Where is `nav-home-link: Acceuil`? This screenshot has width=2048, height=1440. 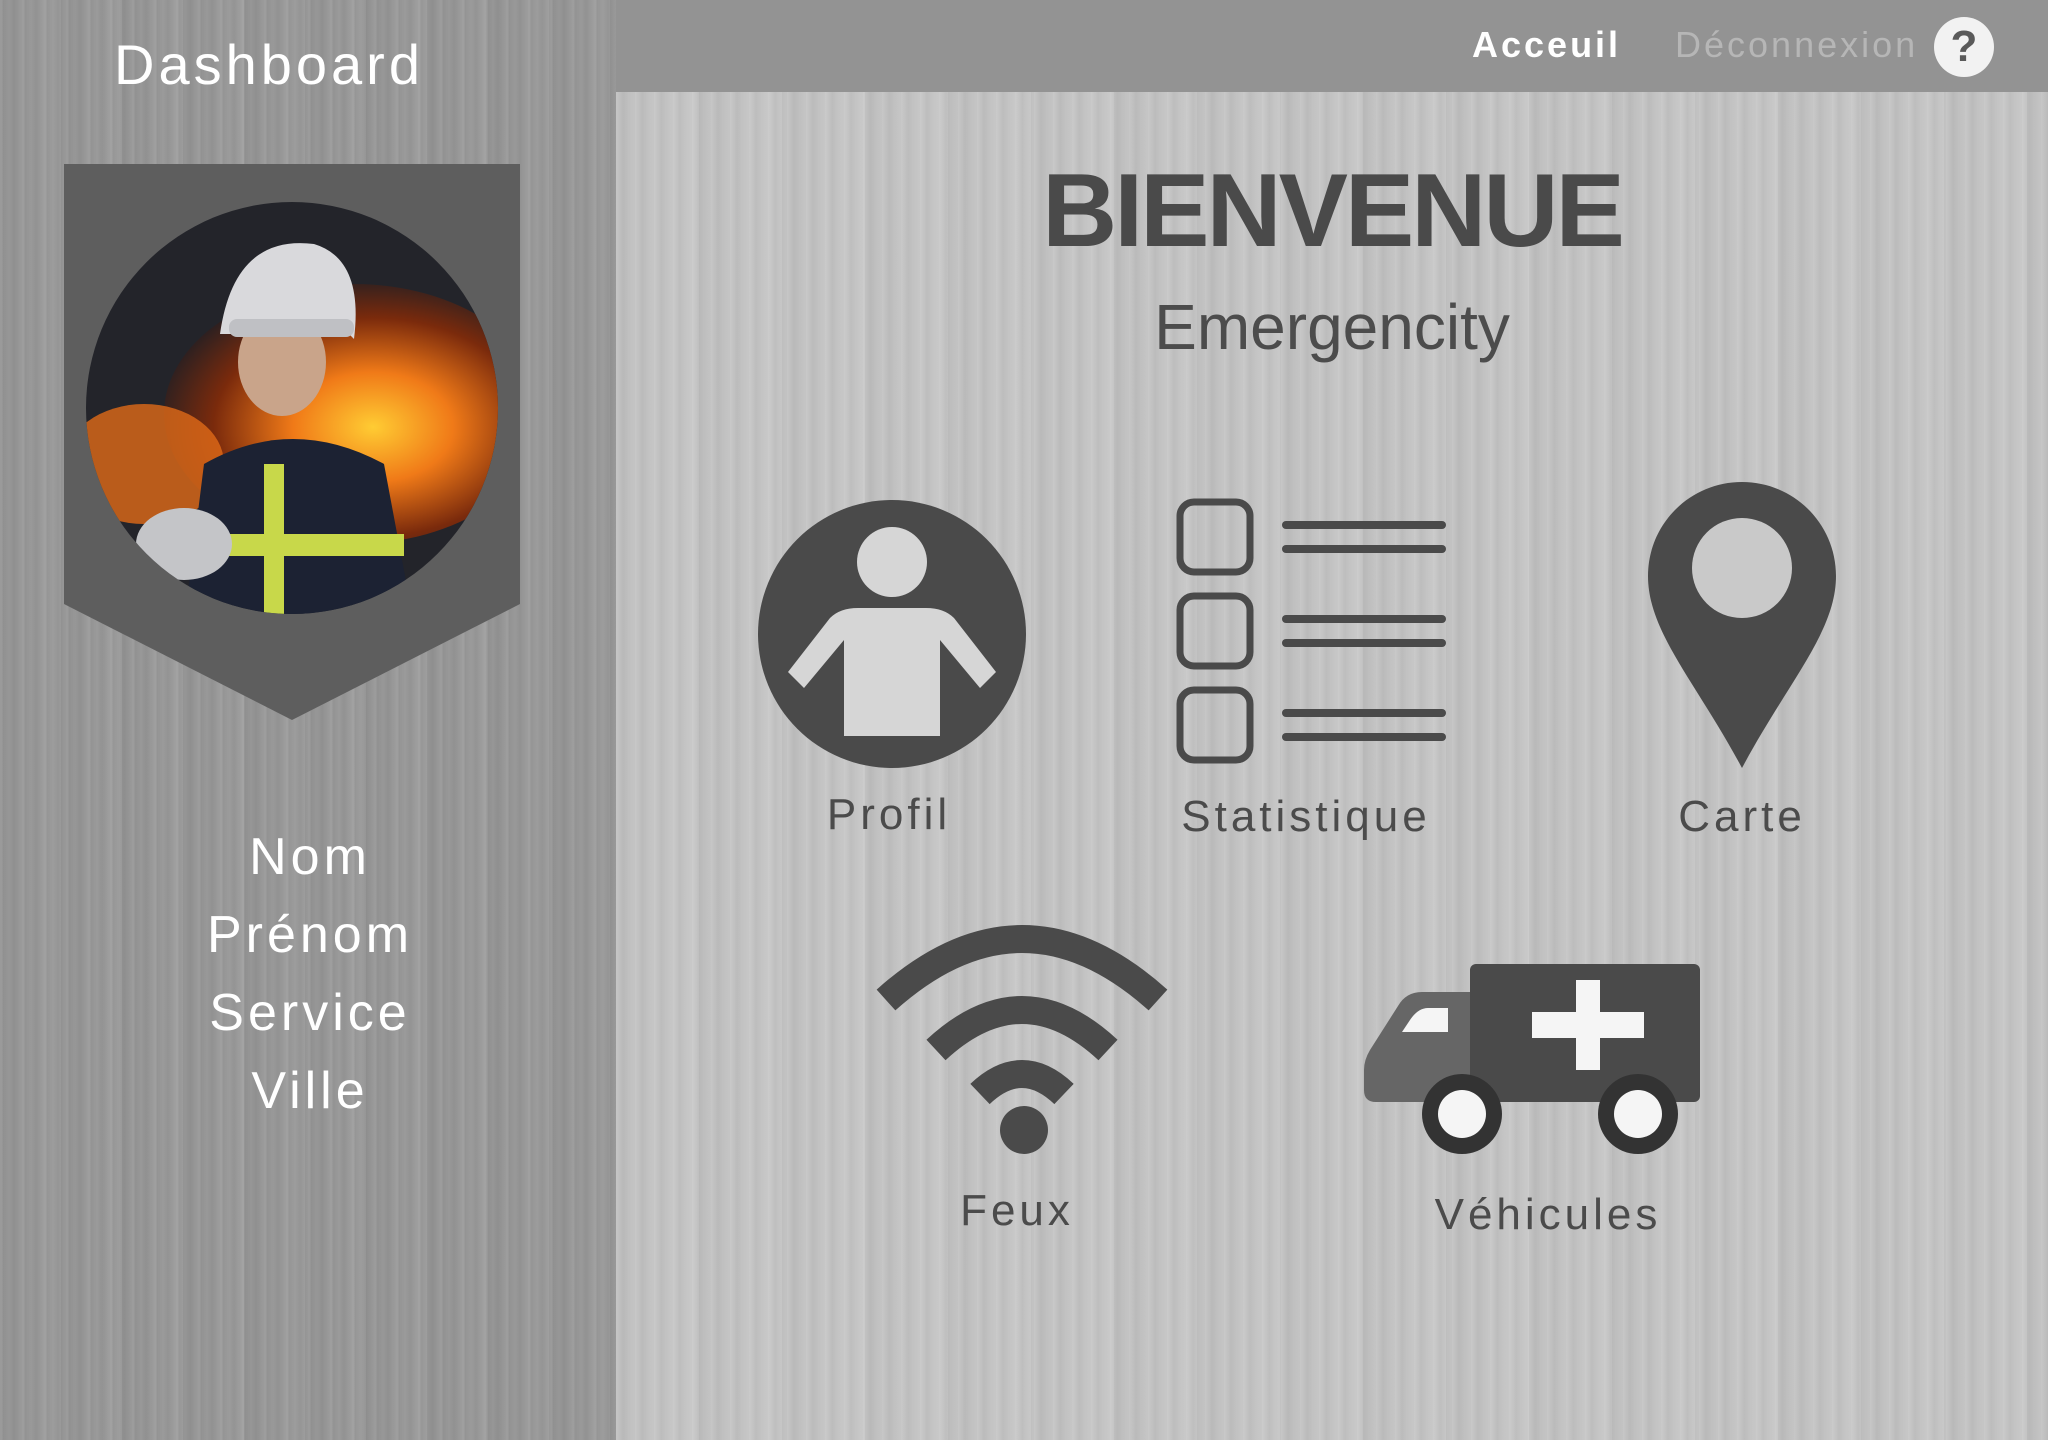
nav-home-link: Acceuil is located at coordinates (1546, 45).